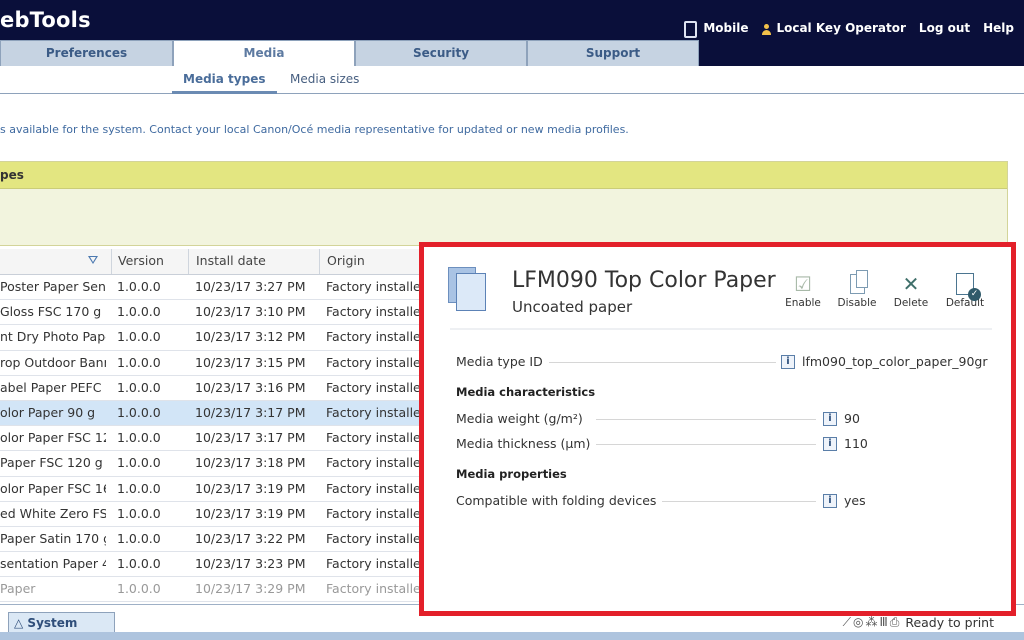  What do you see at coordinates (841, 27) in the screenshot?
I see `user-name: Local Key Operator` at bounding box center [841, 27].